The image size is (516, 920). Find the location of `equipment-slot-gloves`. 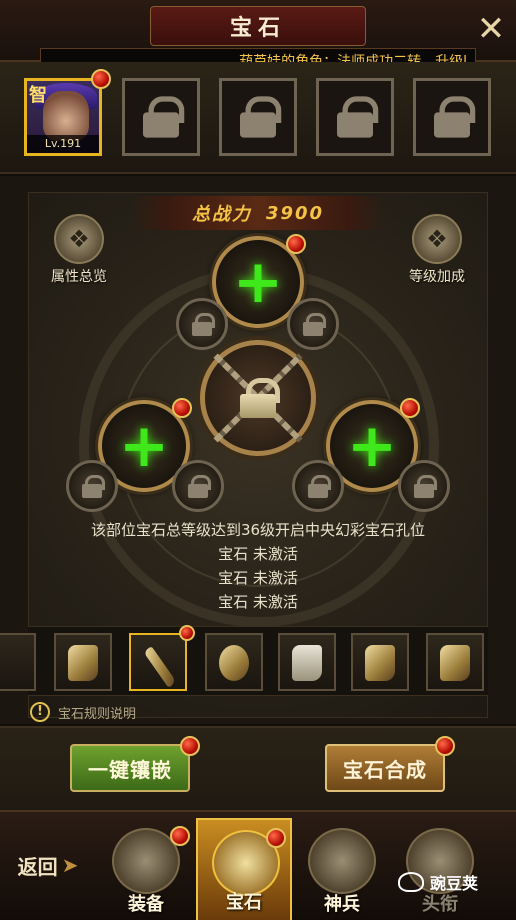

equipment-slot-gloves is located at coordinates (83, 662).